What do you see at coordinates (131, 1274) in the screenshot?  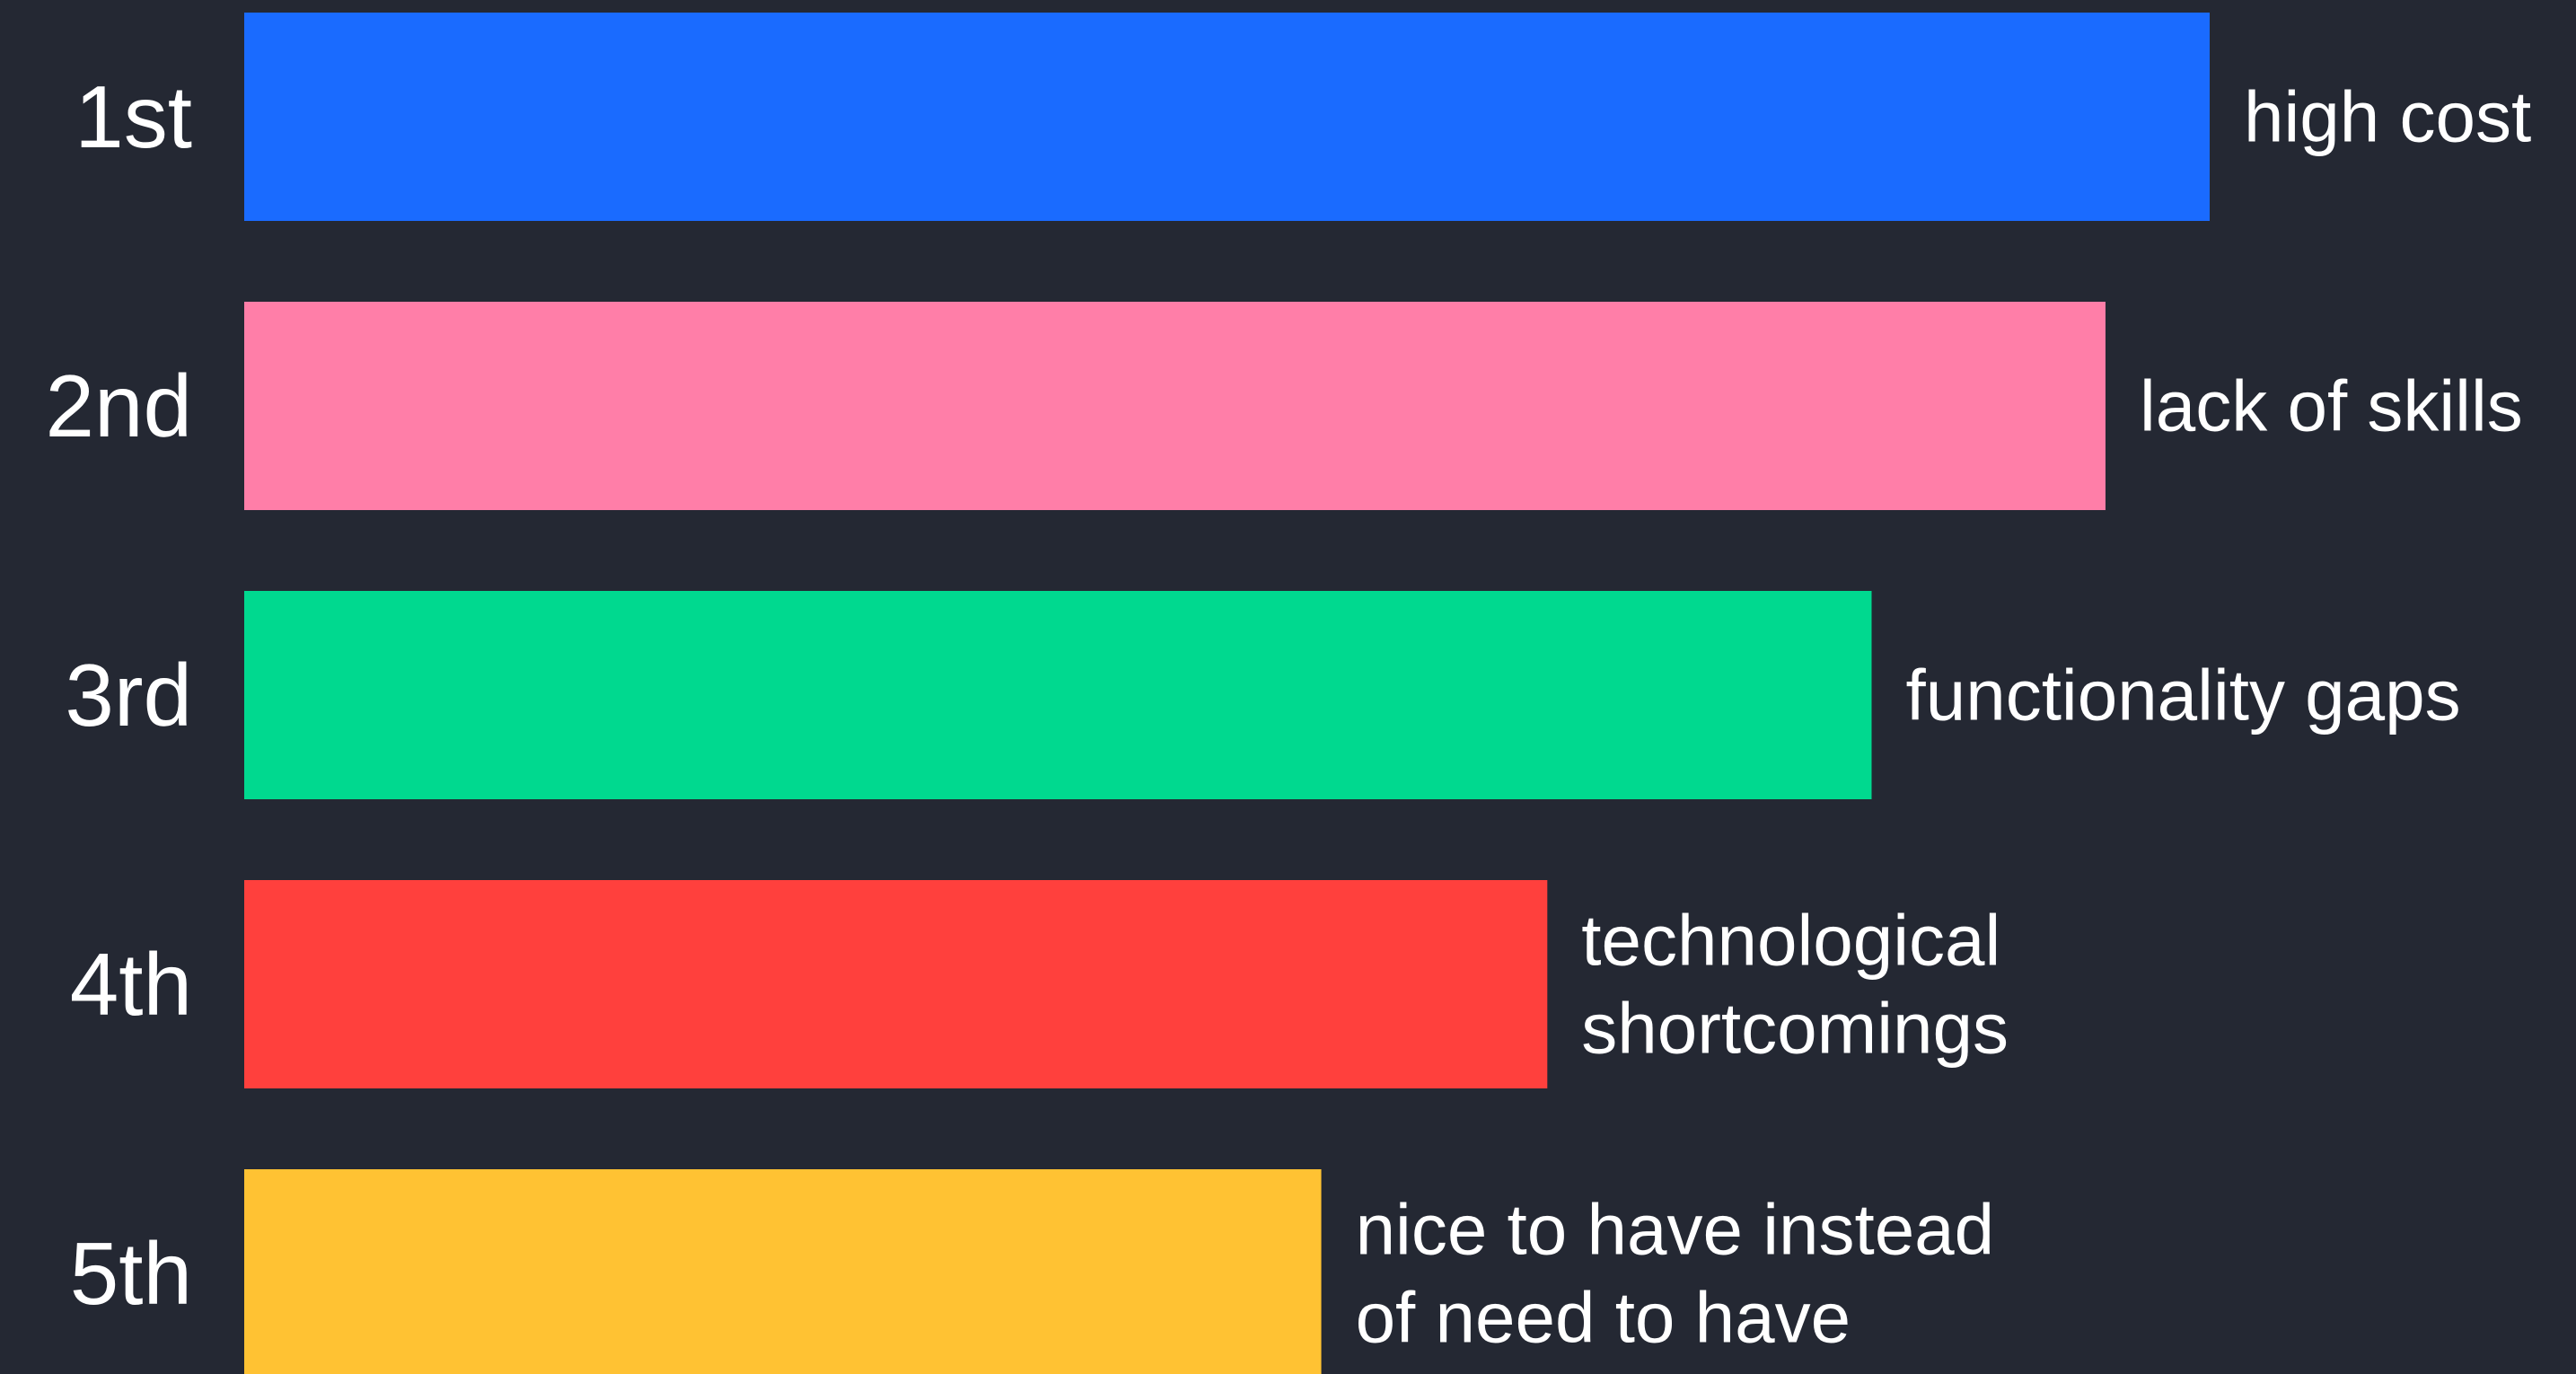 I see `rank-label-5: 5th` at bounding box center [131, 1274].